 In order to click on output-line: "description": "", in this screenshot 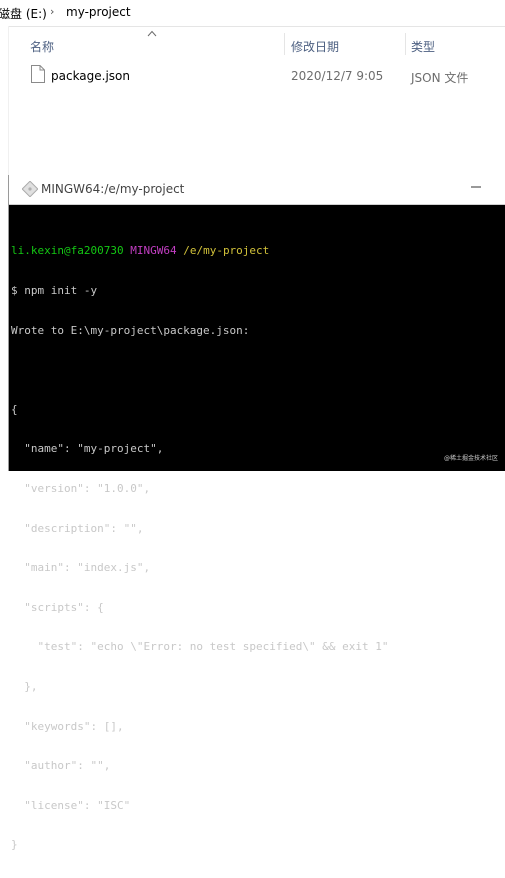, I will do `click(77, 528)`.